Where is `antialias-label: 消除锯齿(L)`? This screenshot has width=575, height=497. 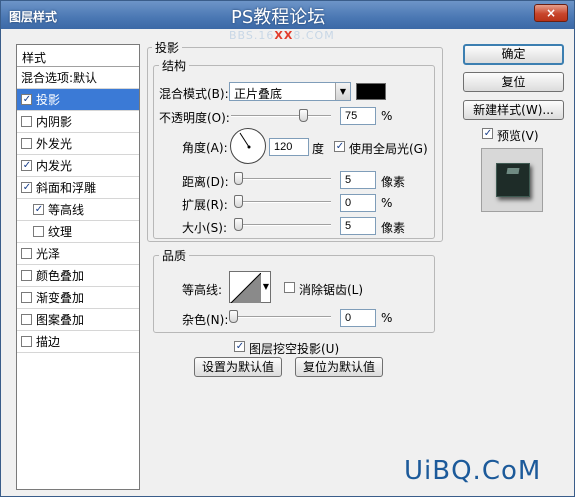
antialias-label: 消除锯齿(L) is located at coordinates (331, 289).